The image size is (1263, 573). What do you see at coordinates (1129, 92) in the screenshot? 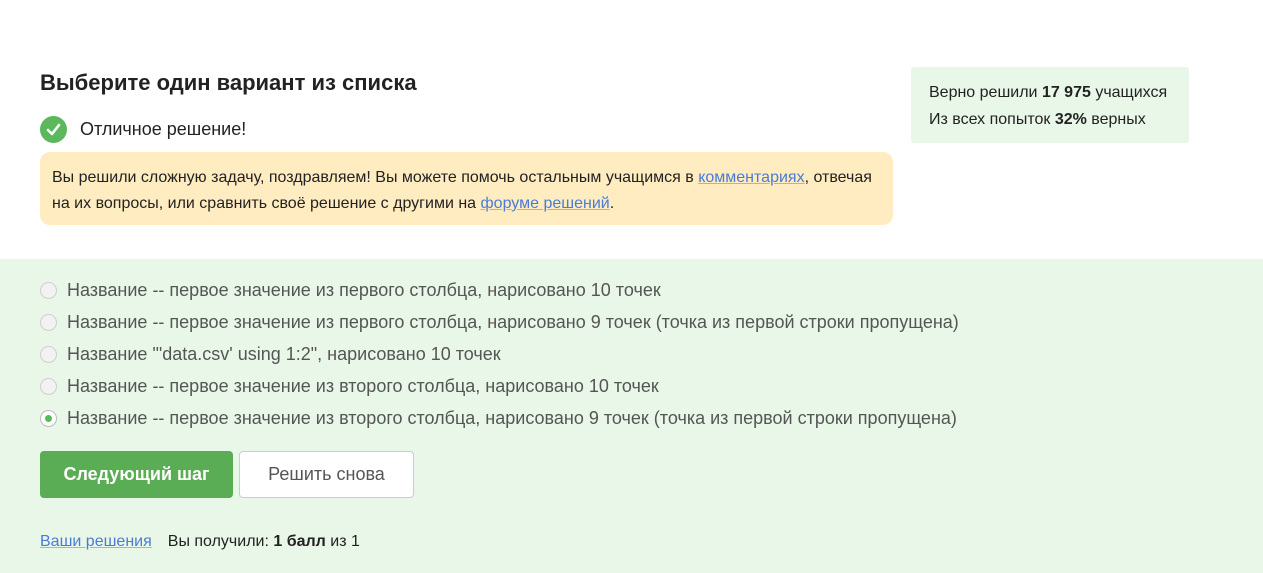
I see `solved-suffix: учащихся` at bounding box center [1129, 92].